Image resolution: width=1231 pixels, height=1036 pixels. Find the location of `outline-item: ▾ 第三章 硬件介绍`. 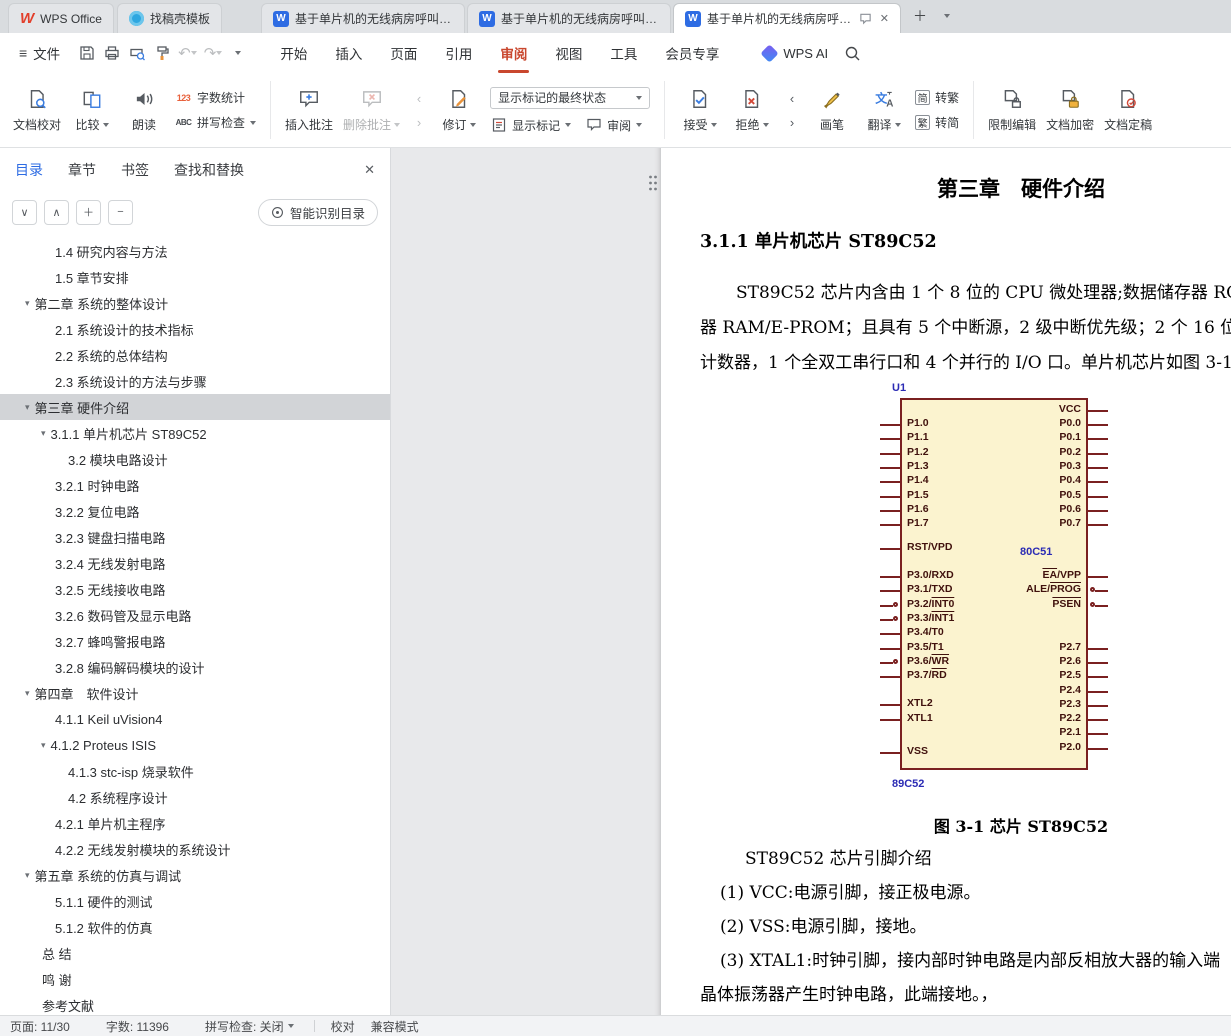

outline-item: ▾ 第三章 硬件介绍 is located at coordinates (195, 407).